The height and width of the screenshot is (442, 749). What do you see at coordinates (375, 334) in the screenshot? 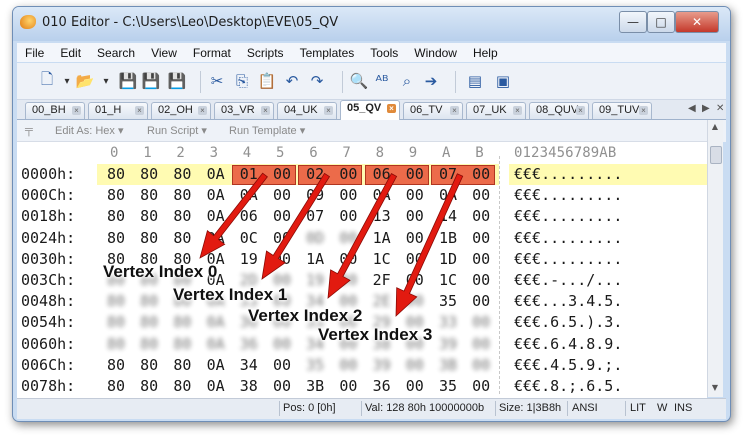
I see `annotation-vertex-index-3: Vertex Index 3` at bounding box center [375, 334].